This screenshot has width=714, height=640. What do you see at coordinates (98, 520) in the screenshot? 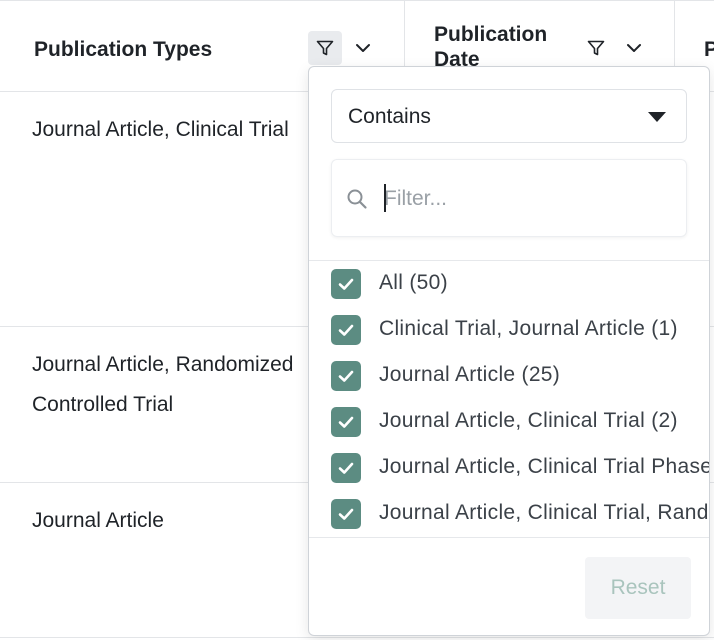
I see `publication-types-cell: Journal Article` at bounding box center [98, 520].